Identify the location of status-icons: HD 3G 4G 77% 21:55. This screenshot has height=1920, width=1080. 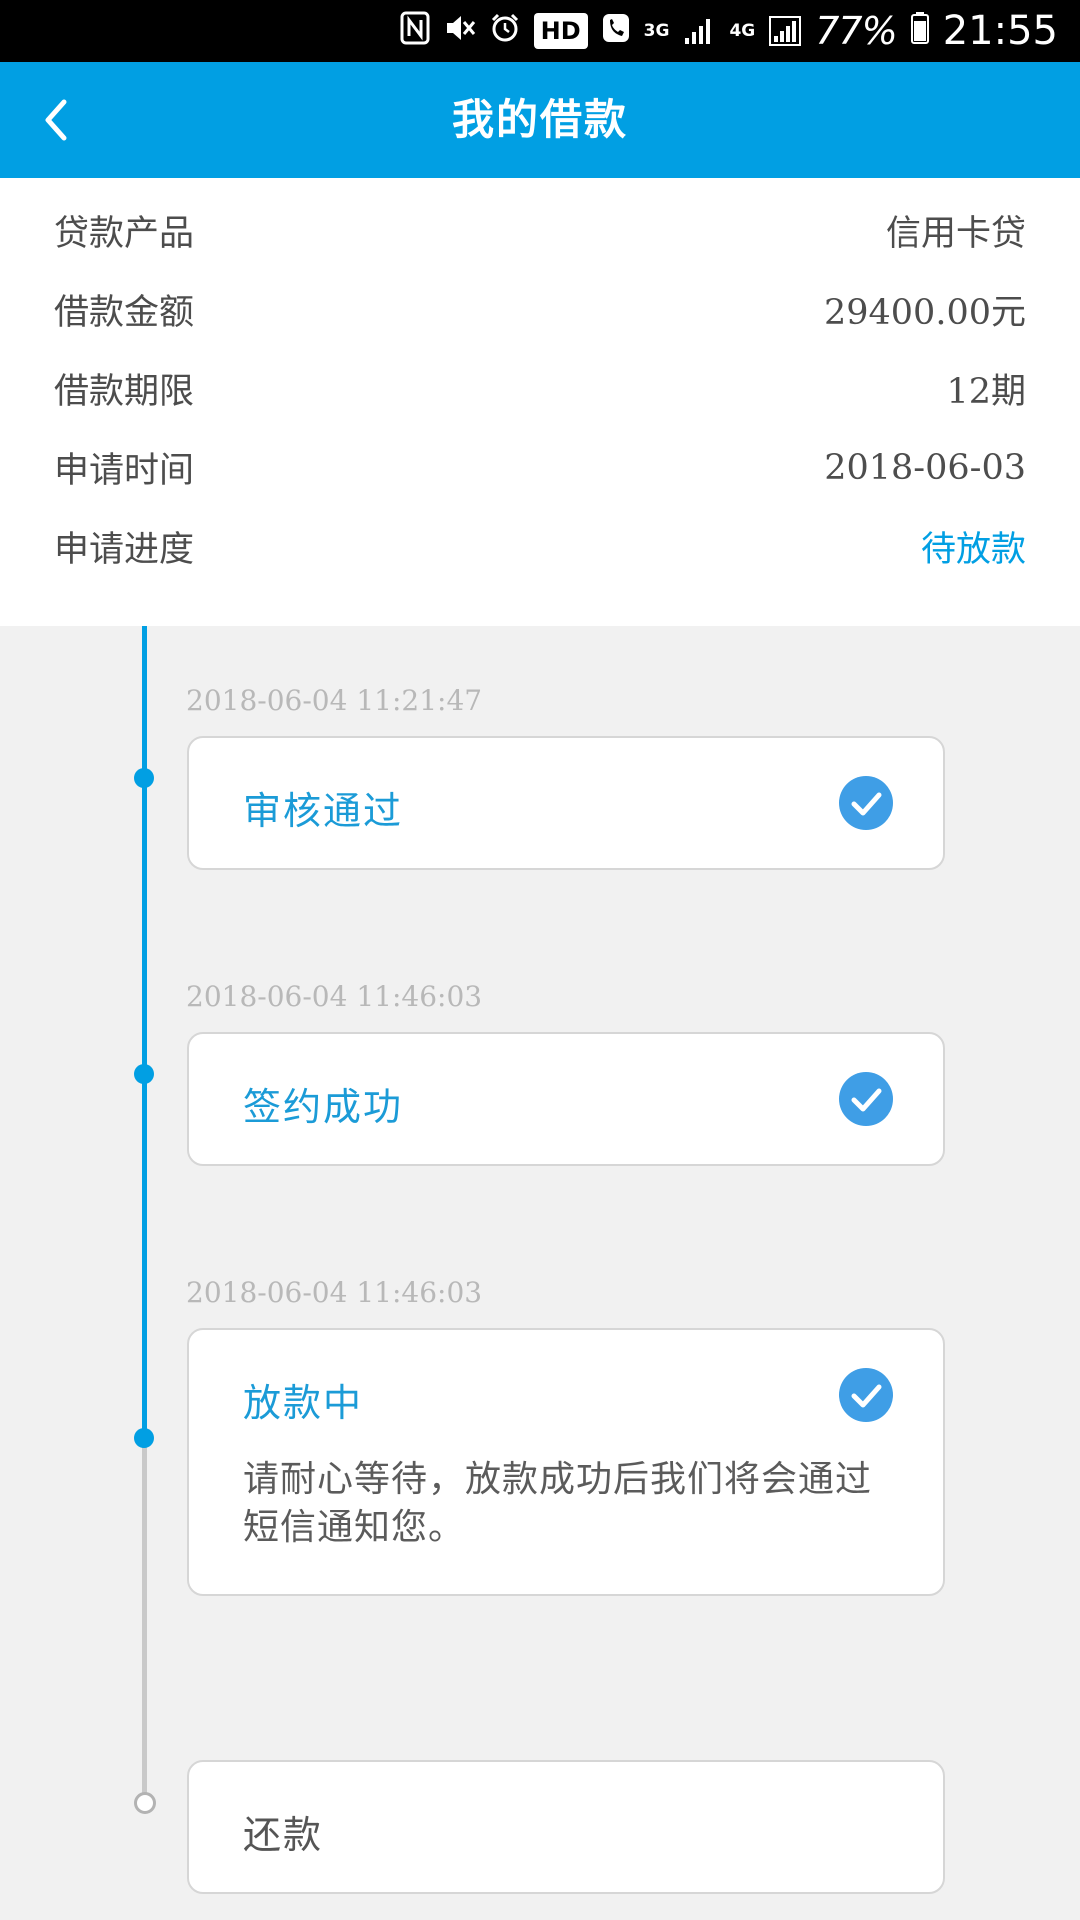
(729, 31).